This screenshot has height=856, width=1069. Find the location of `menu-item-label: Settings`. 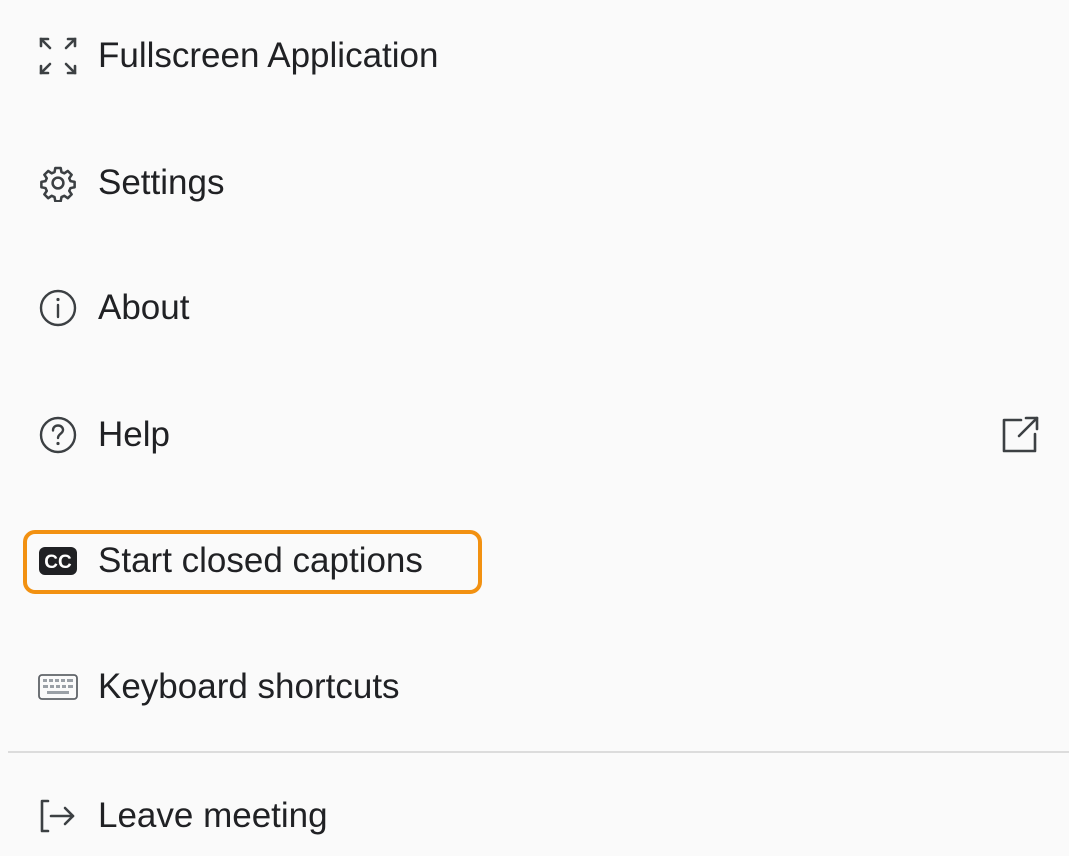

menu-item-label: Settings is located at coordinates (161, 182).